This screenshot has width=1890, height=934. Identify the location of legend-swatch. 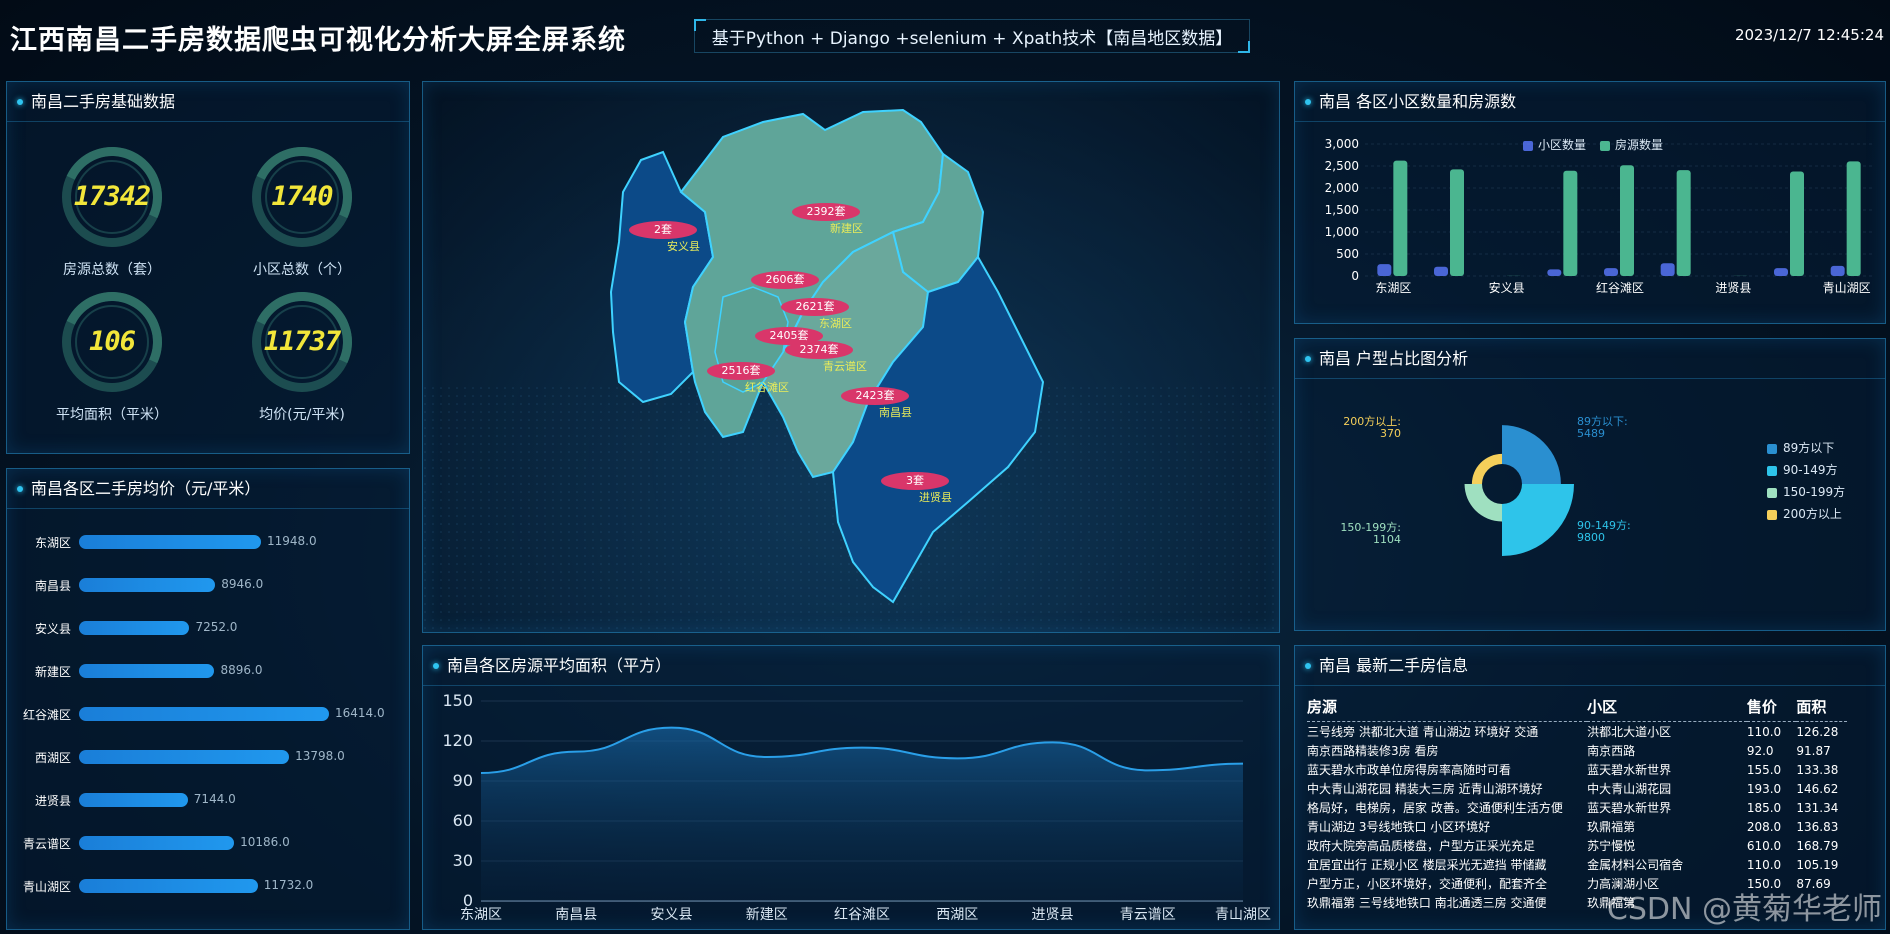
(1772, 514).